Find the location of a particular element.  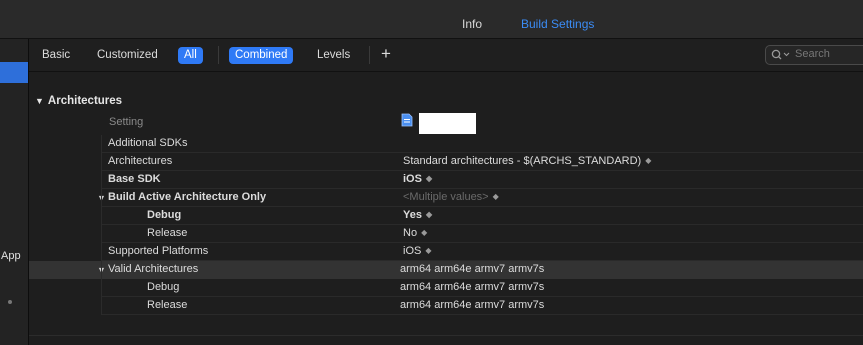

setting-value: <Multiple values> is located at coordinates (446, 197).